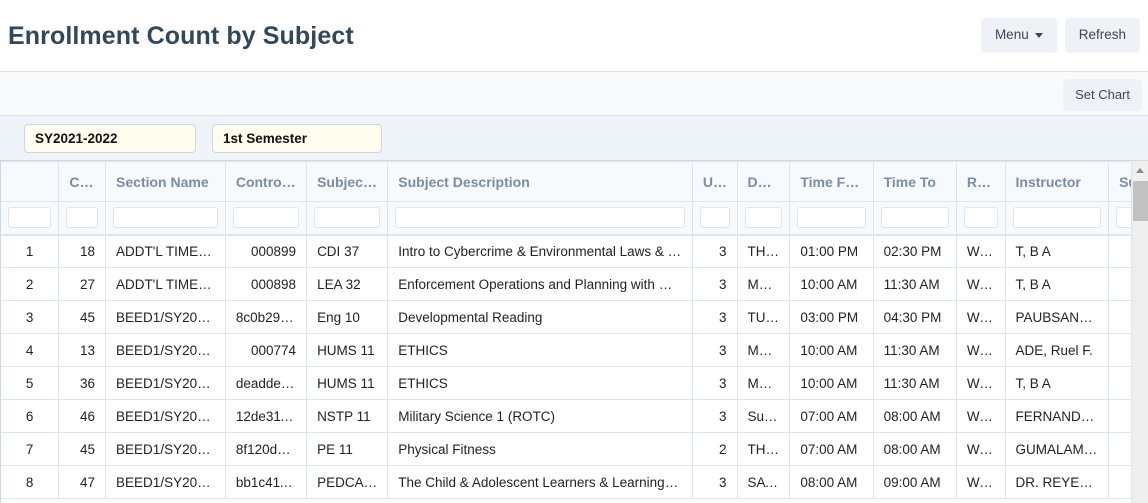 This screenshot has height=503, width=1148. I want to click on filter-cell-subject, so click(347, 218).